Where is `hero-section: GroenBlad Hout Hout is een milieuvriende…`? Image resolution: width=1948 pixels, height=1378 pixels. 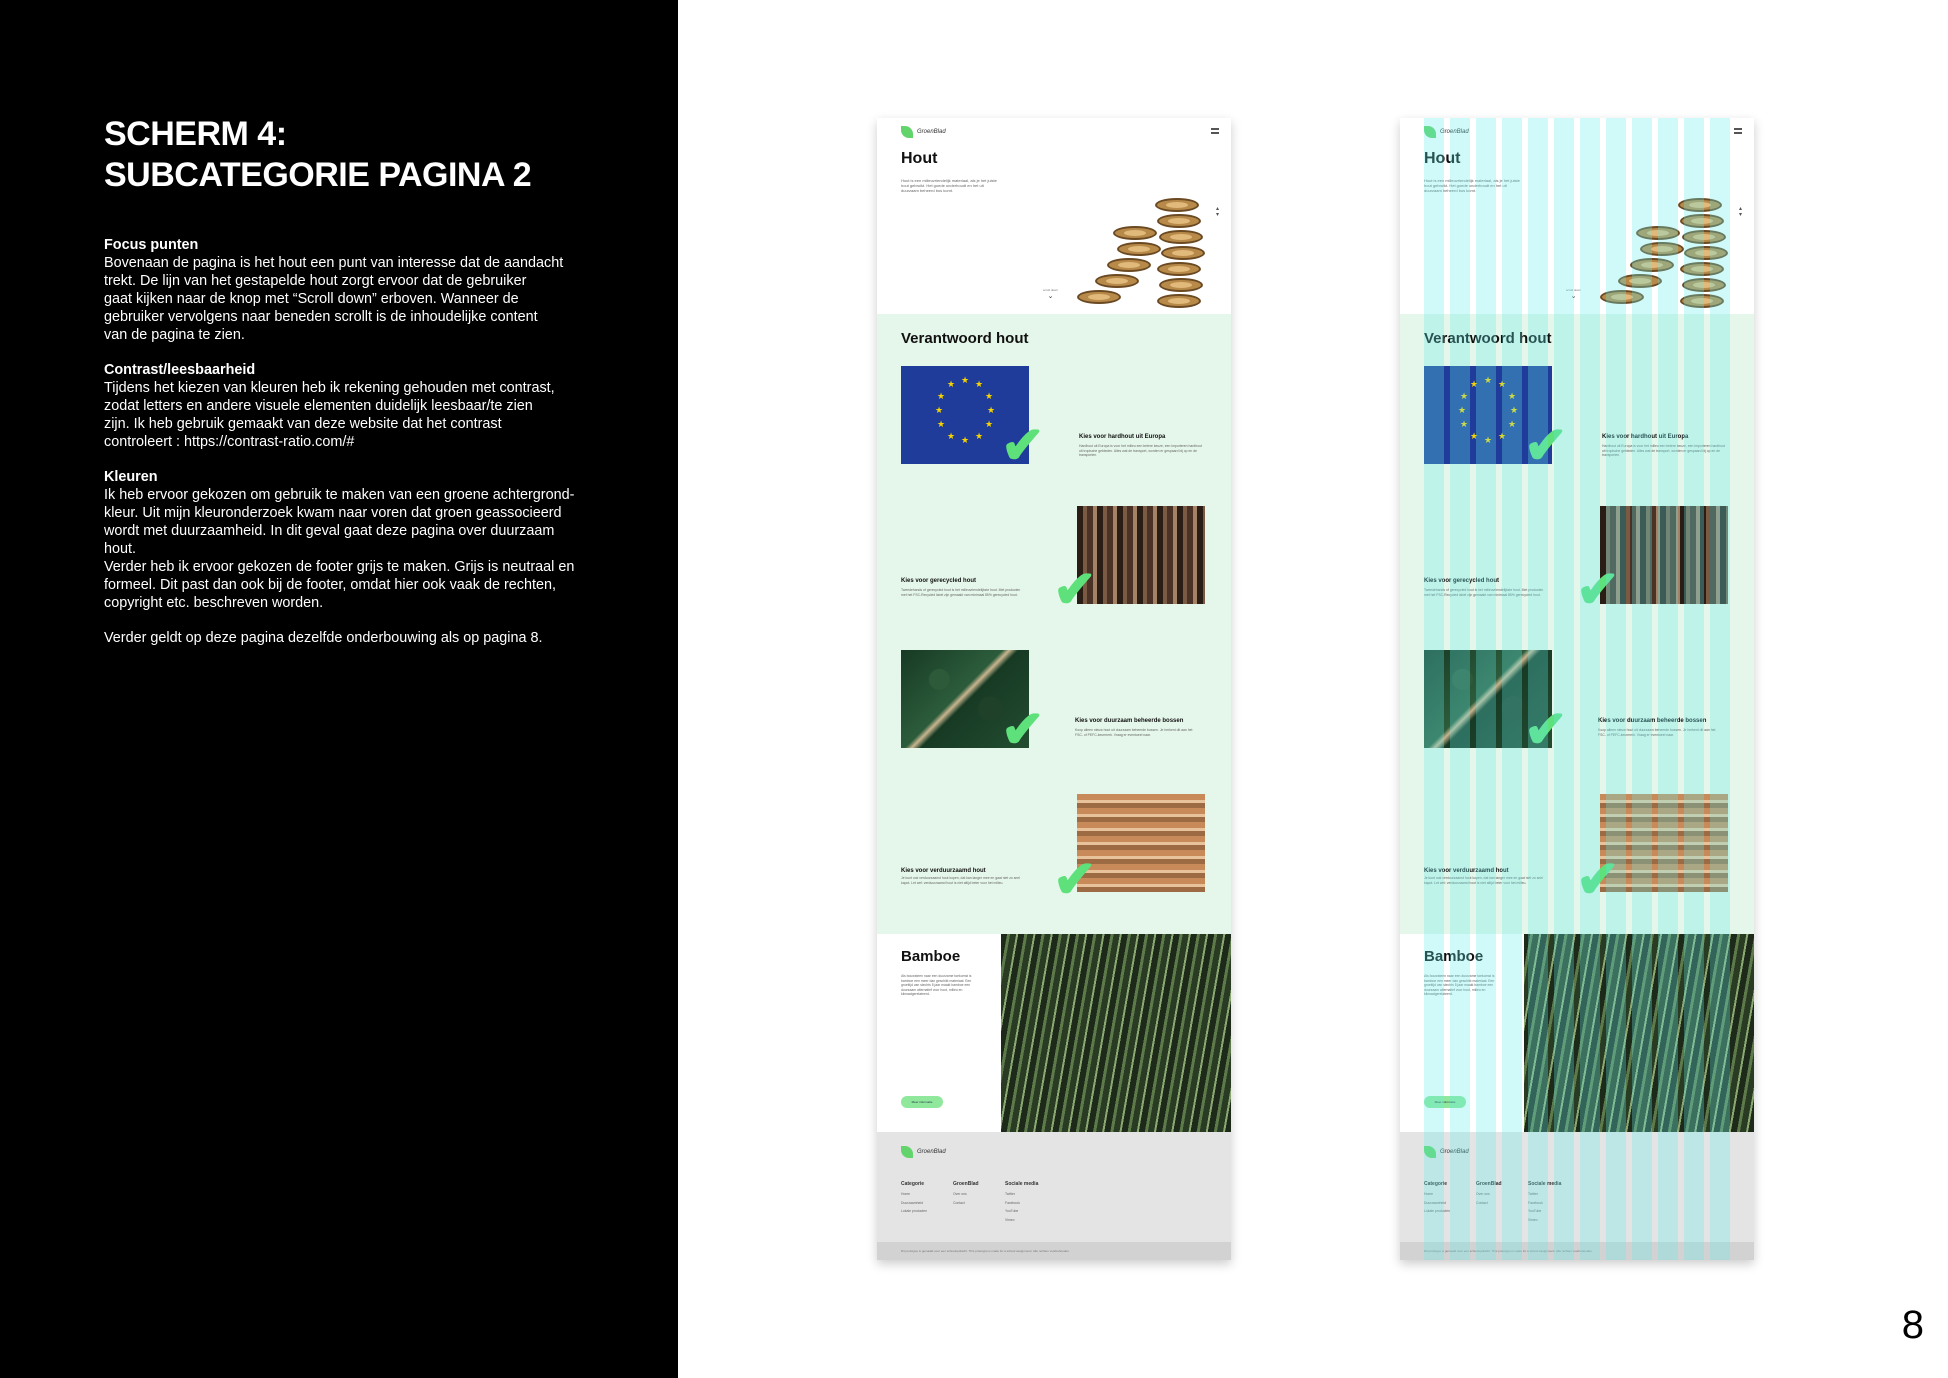
hero-section: GroenBlad Hout Hout is een milieuvriende… is located at coordinates (1577, 216).